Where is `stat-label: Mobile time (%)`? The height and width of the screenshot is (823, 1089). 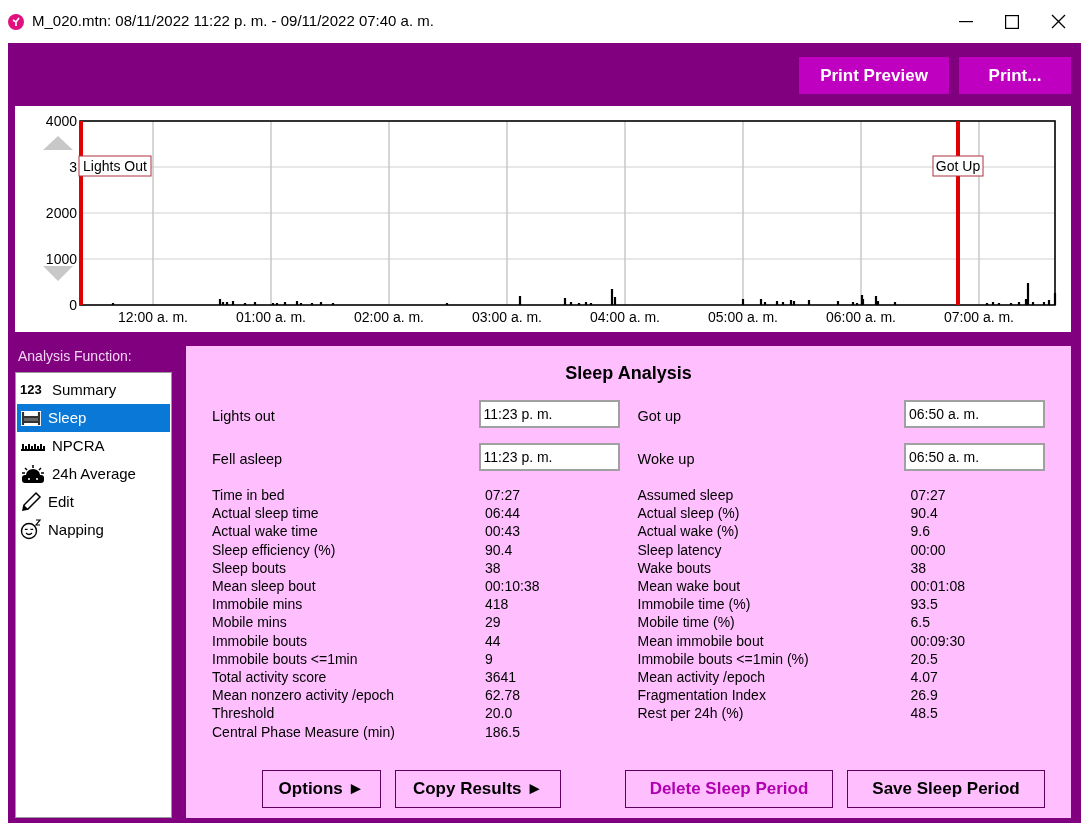 stat-label: Mobile time (%) is located at coordinates (686, 622).